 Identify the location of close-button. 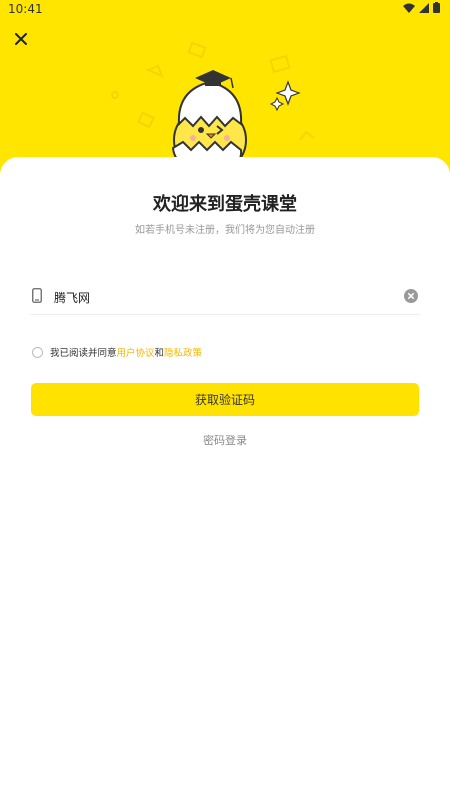
(21, 39).